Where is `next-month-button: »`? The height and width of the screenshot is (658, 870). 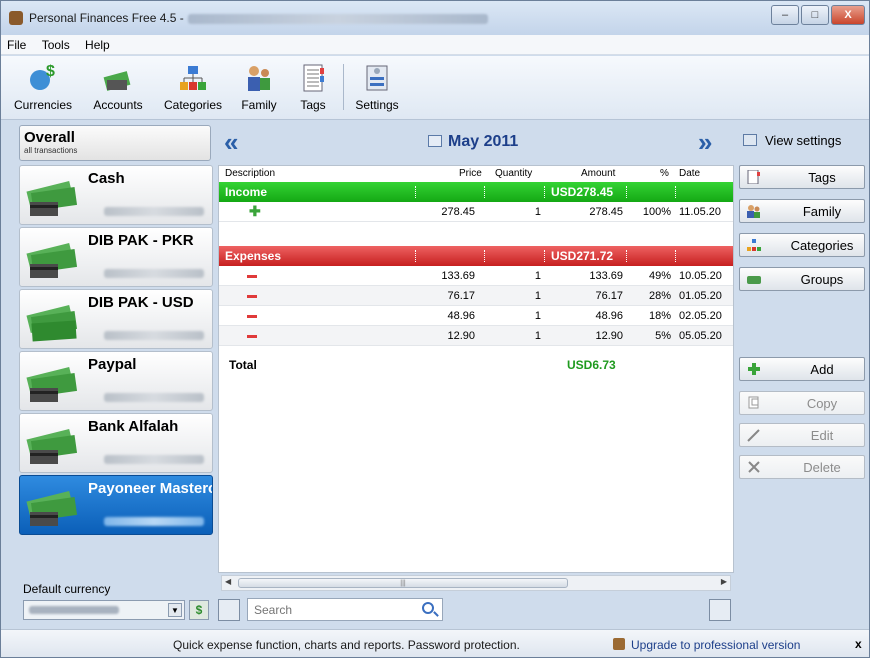
next-month-button: » is located at coordinates (705, 142).